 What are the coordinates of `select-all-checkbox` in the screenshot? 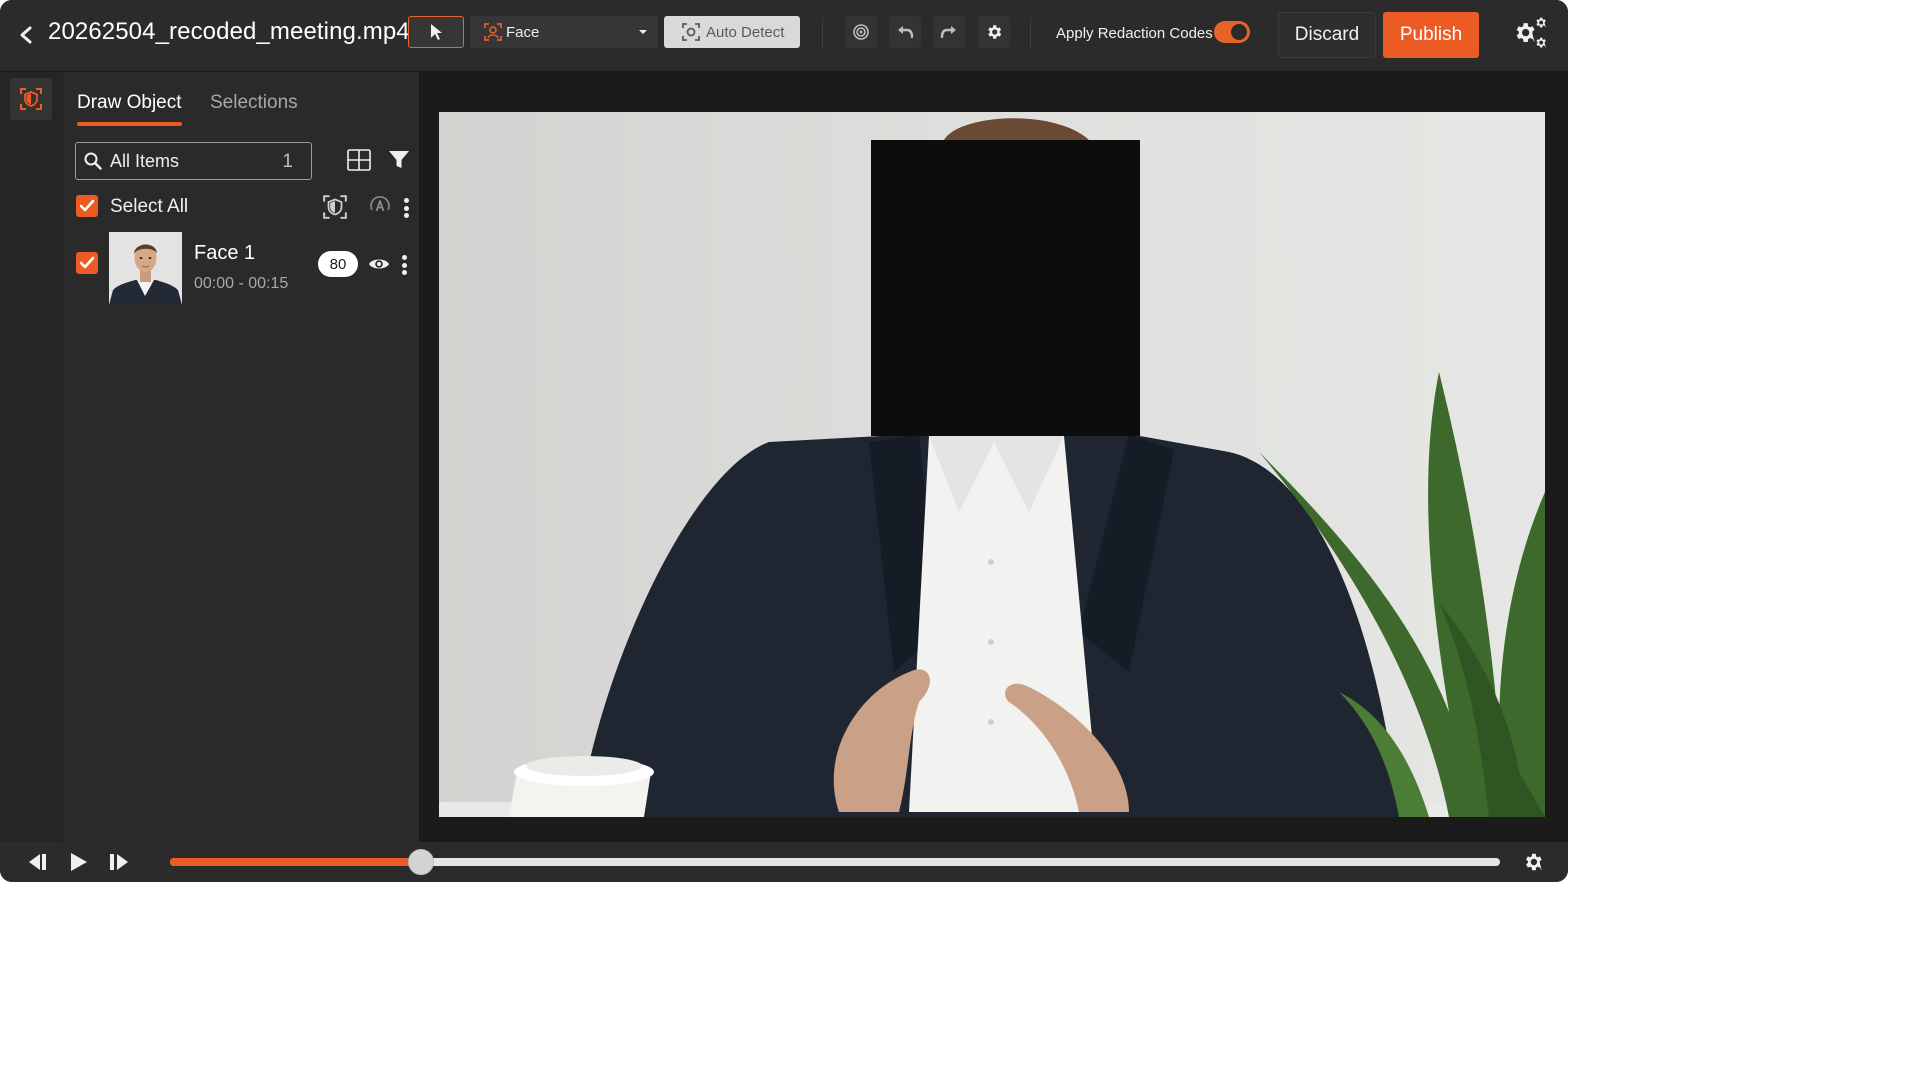 It's located at (87, 206).